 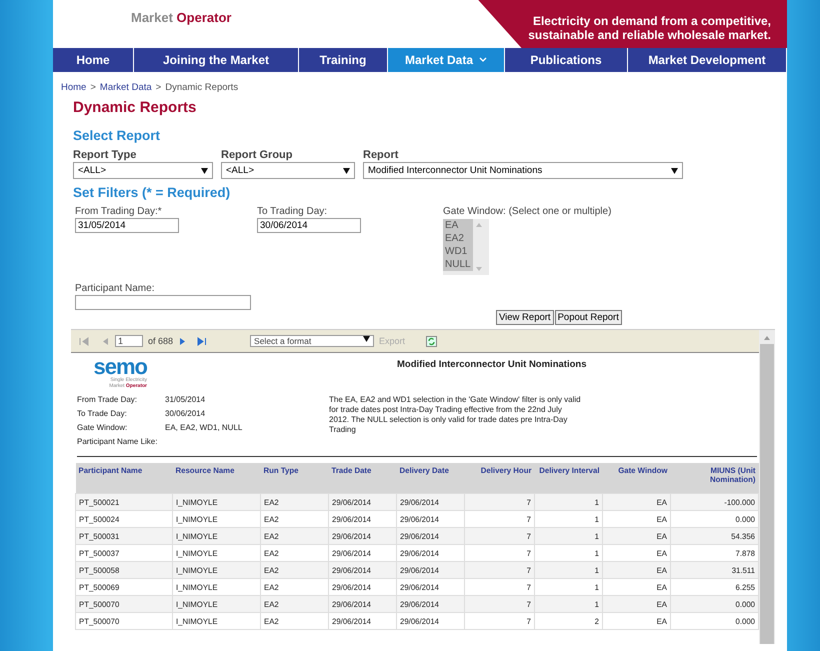 What do you see at coordinates (446, 60) in the screenshot?
I see `nav-item: Market Data` at bounding box center [446, 60].